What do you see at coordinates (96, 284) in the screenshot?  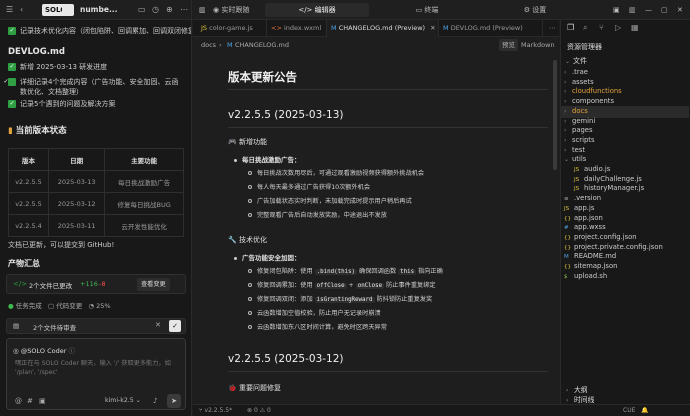 I see `changes-card: </> 2个文件已更改 +116 -8 查看变更` at bounding box center [96, 284].